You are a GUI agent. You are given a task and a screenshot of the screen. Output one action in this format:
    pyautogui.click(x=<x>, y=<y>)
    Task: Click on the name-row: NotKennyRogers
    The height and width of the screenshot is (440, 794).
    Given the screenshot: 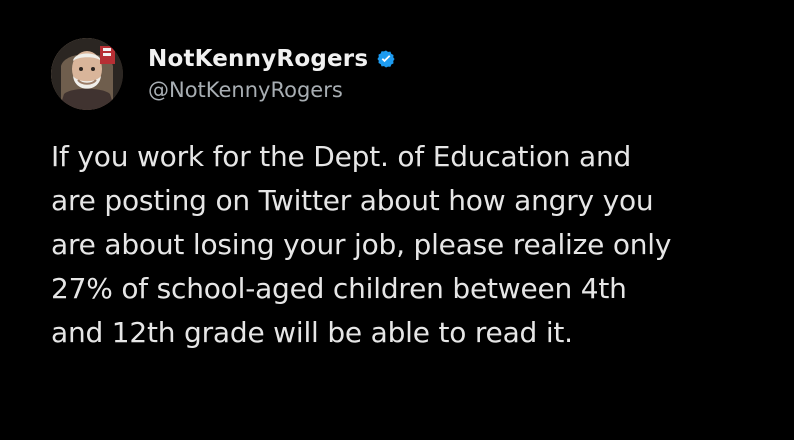 What is the action you would take?
    pyautogui.click(x=272, y=59)
    